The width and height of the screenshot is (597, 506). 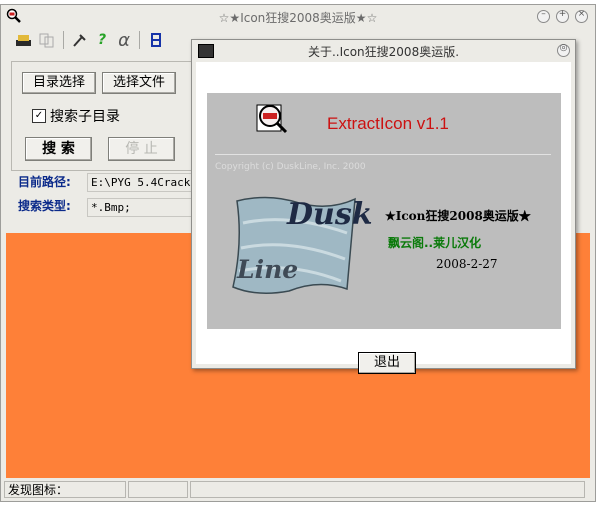 I want to click on logo-word-dusk: Dusk, so click(x=330, y=214).